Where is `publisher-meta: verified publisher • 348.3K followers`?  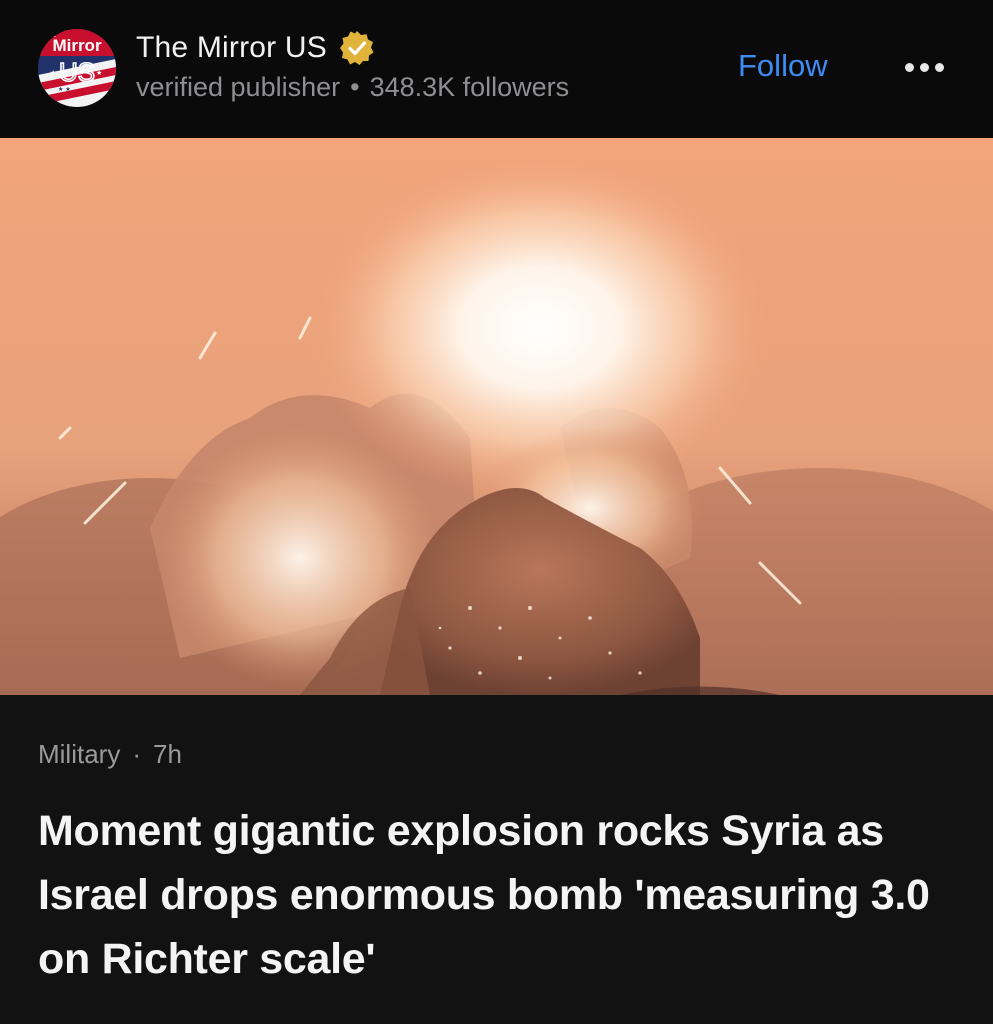 publisher-meta: verified publisher • 348.3K followers is located at coordinates (352, 87).